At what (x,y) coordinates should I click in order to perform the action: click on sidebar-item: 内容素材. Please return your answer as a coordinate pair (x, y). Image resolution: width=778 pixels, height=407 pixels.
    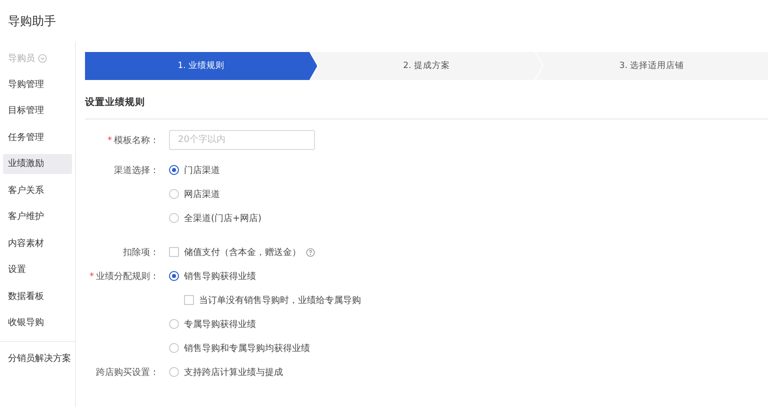
    Looking at the image, I should click on (37, 244).